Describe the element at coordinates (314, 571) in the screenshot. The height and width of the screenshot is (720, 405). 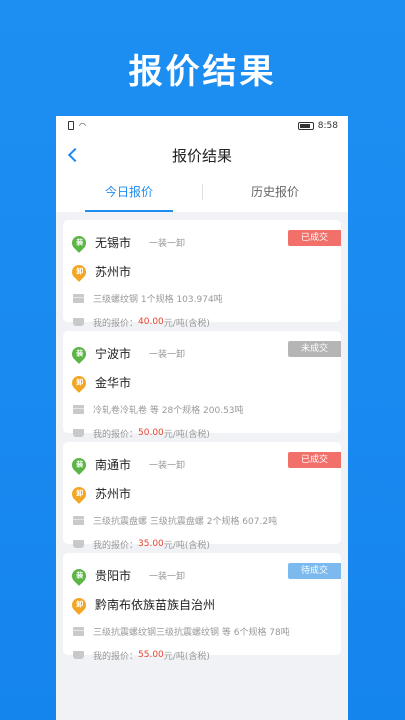
I see `status-badge: 待成交` at that location.